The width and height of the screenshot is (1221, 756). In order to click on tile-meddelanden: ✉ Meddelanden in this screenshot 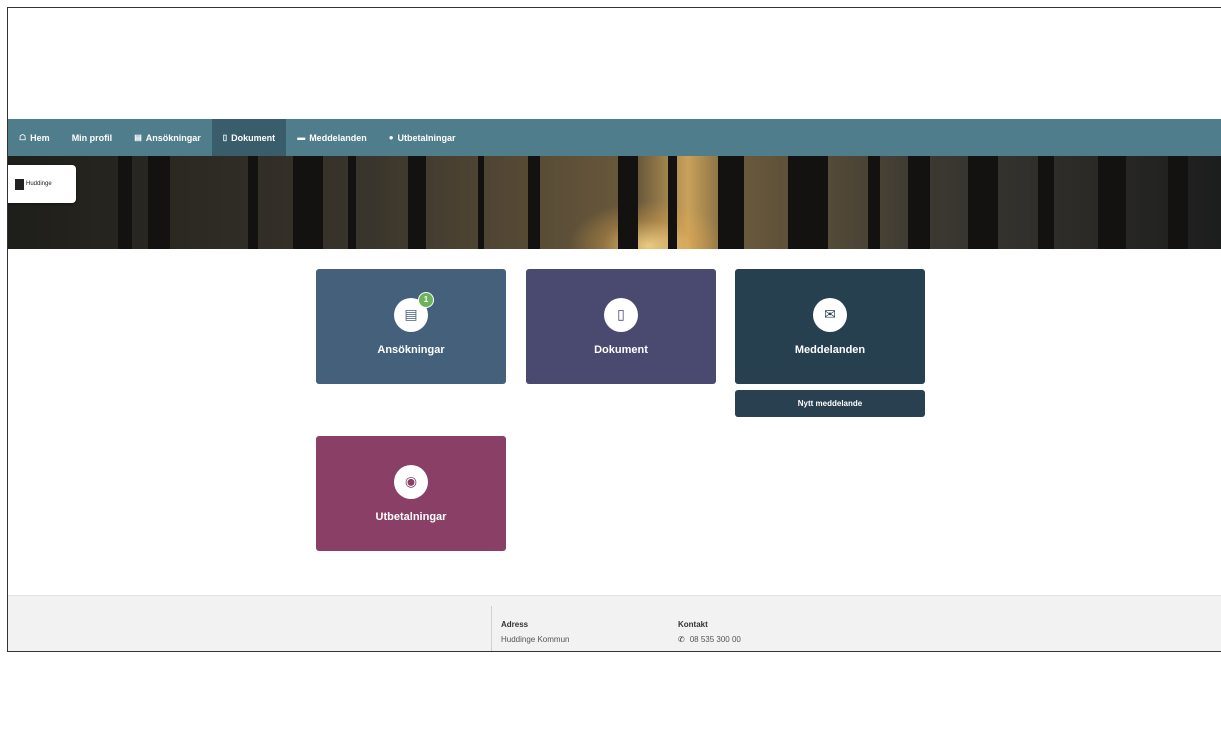, I will do `click(830, 326)`.